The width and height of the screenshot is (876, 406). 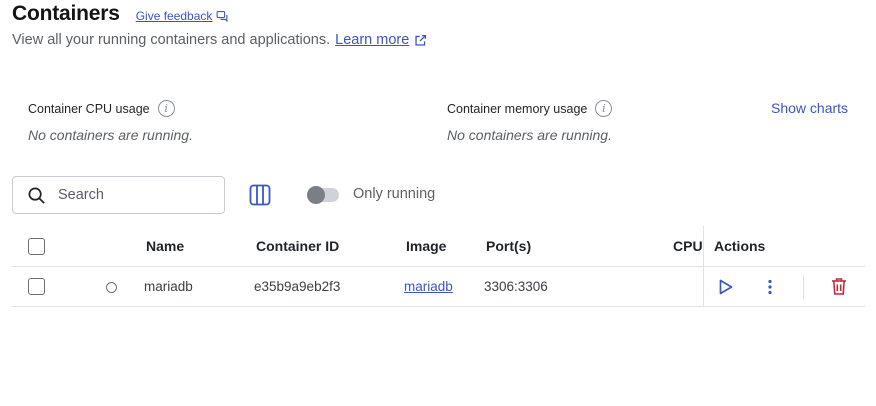 What do you see at coordinates (36, 246) in the screenshot?
I see `select-all-checkbox` at bounding box center [36, 246].